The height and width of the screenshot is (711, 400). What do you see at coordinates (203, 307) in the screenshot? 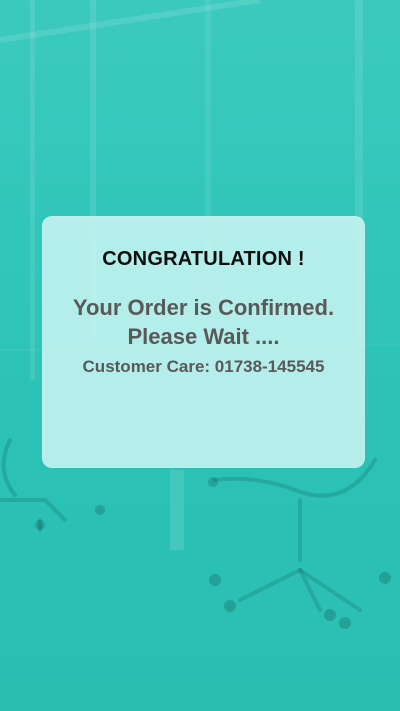
I see `order-confirmed-message: Your Order is Confirmed.` at bounding box center [203, 307].